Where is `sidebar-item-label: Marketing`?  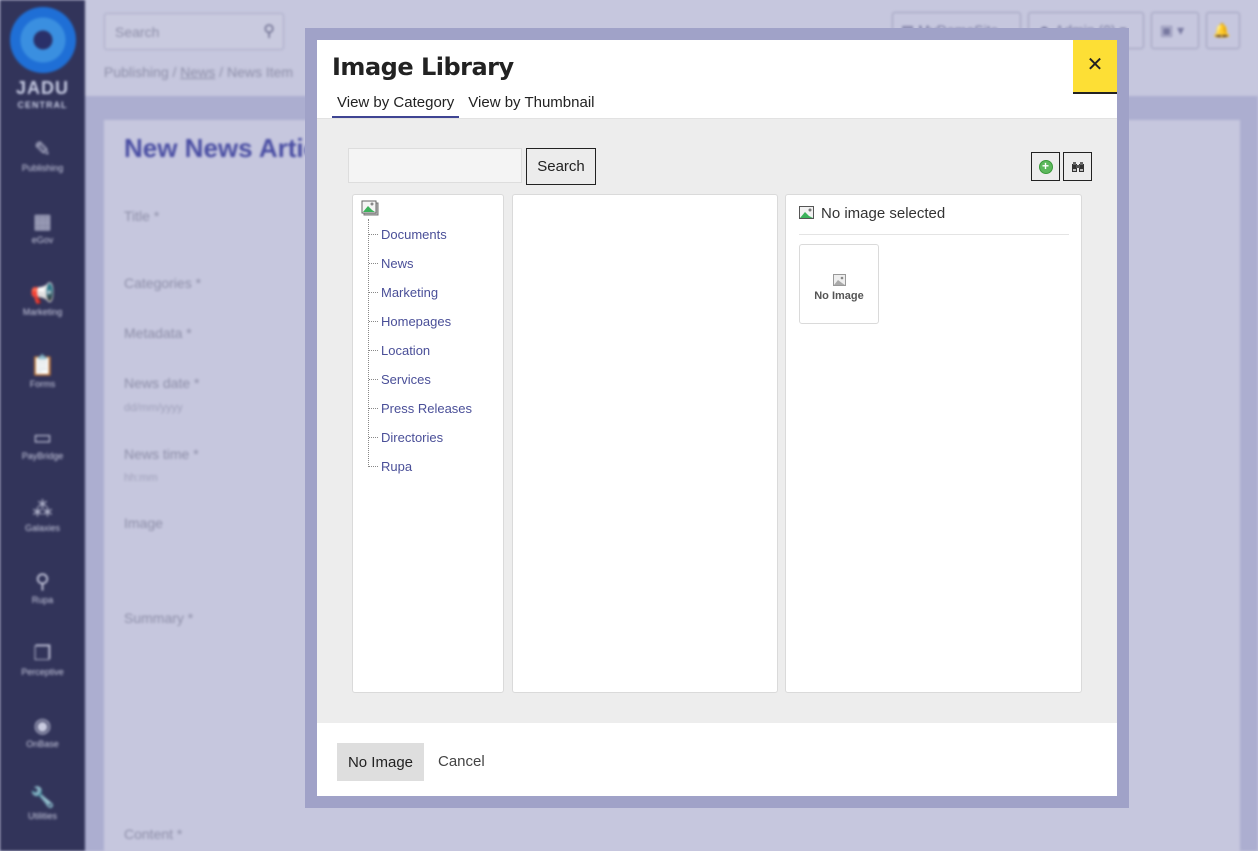
sidebar-item-label: Marketing is located at coordinates (42, 312).